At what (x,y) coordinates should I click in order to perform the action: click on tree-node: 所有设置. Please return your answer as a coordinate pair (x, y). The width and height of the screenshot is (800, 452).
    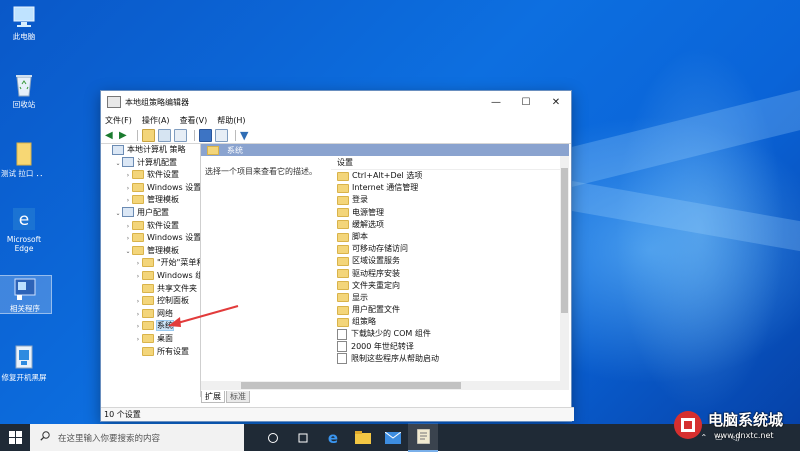
    Looking at the image, I should click on (151, 352).